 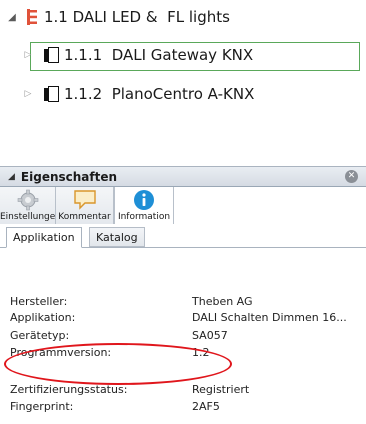 I want to click on tab-kommentar-label: Kommentar, so click(x=84, y=217).